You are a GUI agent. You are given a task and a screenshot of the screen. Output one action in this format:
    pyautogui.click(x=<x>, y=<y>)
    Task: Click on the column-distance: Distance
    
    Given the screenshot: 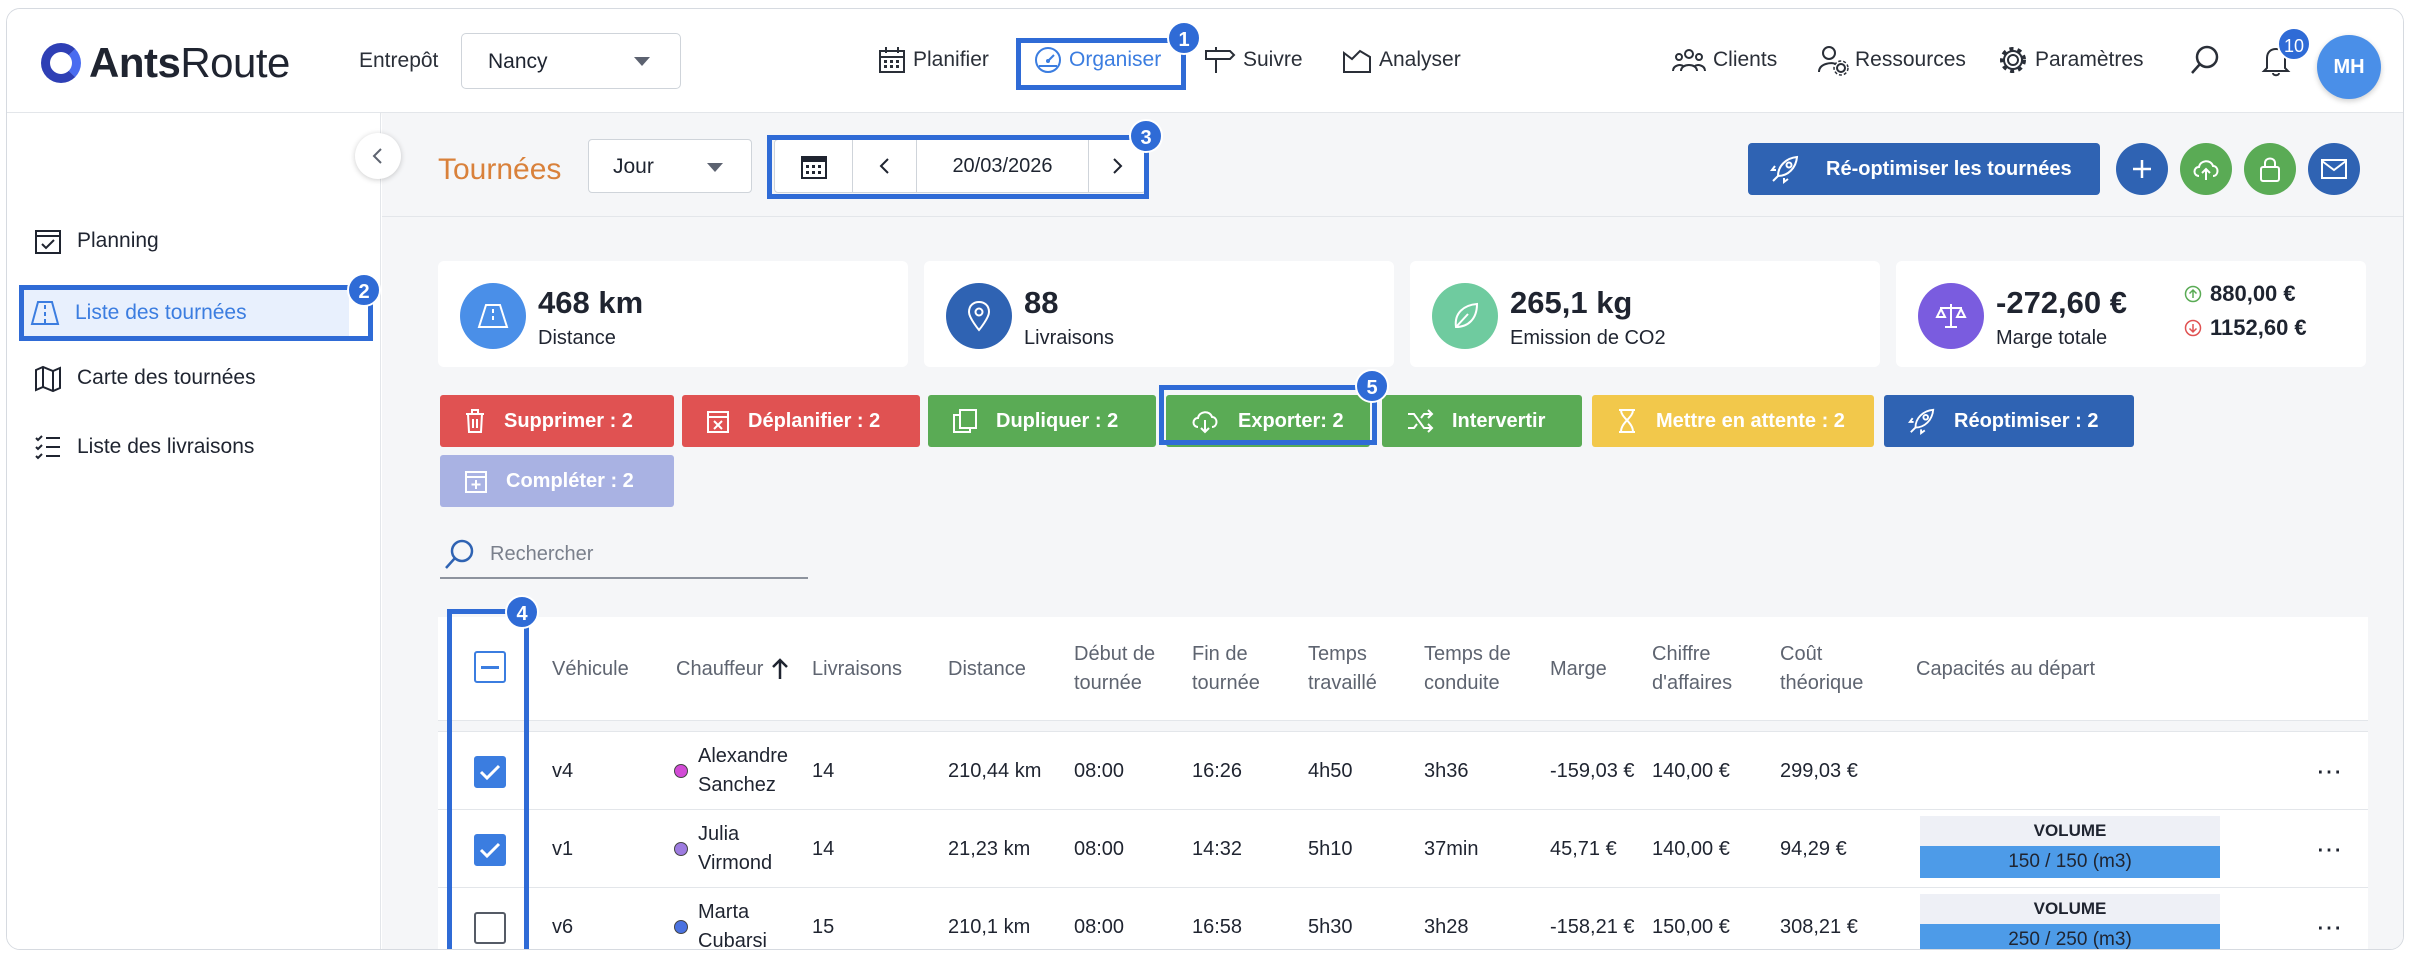 What is the action you would take?
    pyautogui.click(x=987, y=669)
    